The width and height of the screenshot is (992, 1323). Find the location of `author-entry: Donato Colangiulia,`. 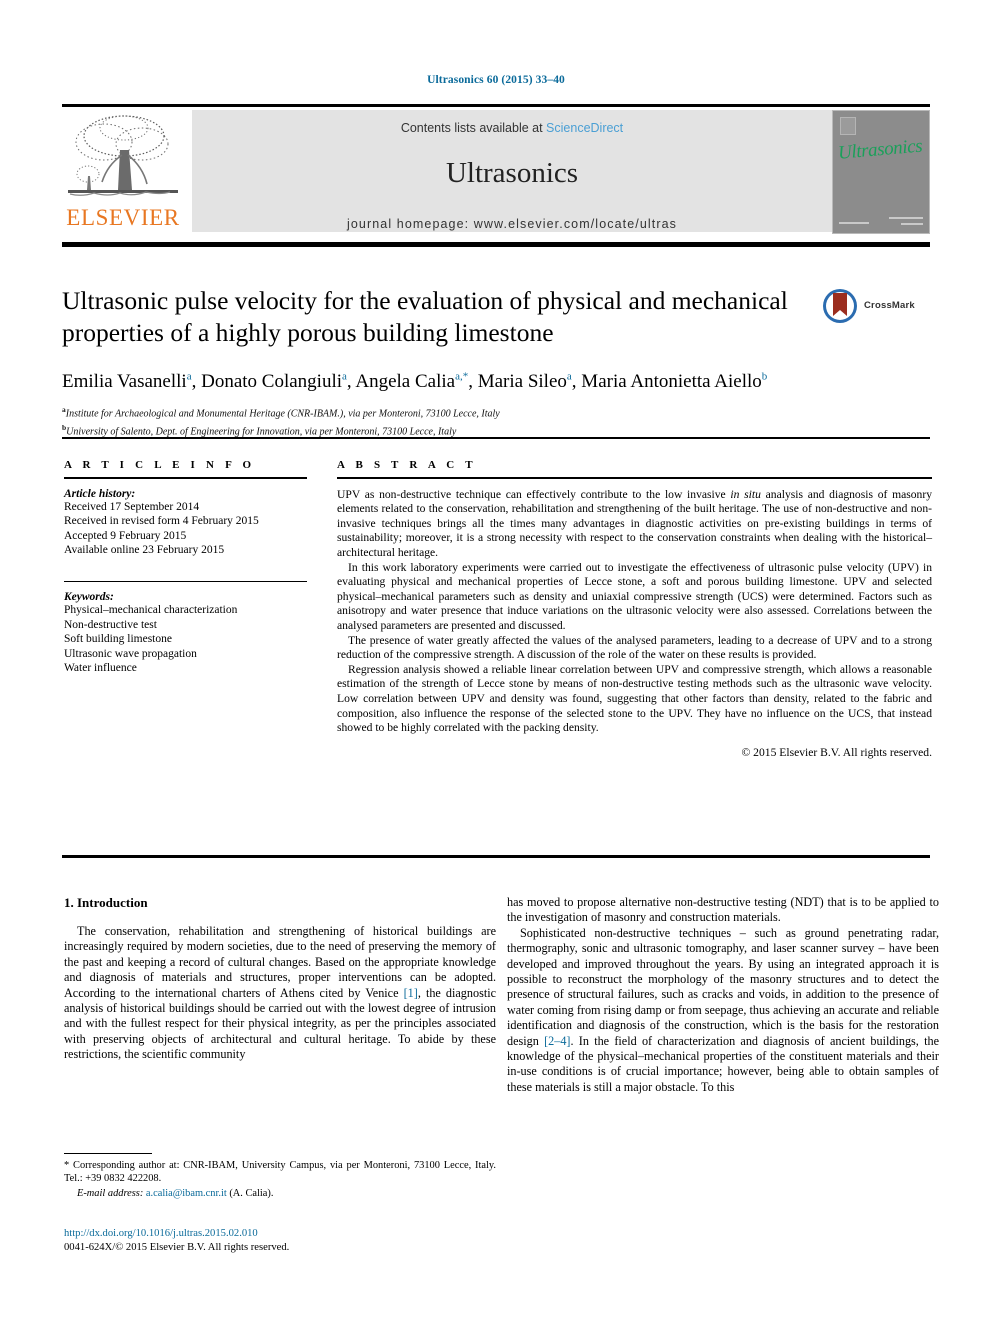

author-entry: Donato Colangiulia, is located at coordinates (278, 381).